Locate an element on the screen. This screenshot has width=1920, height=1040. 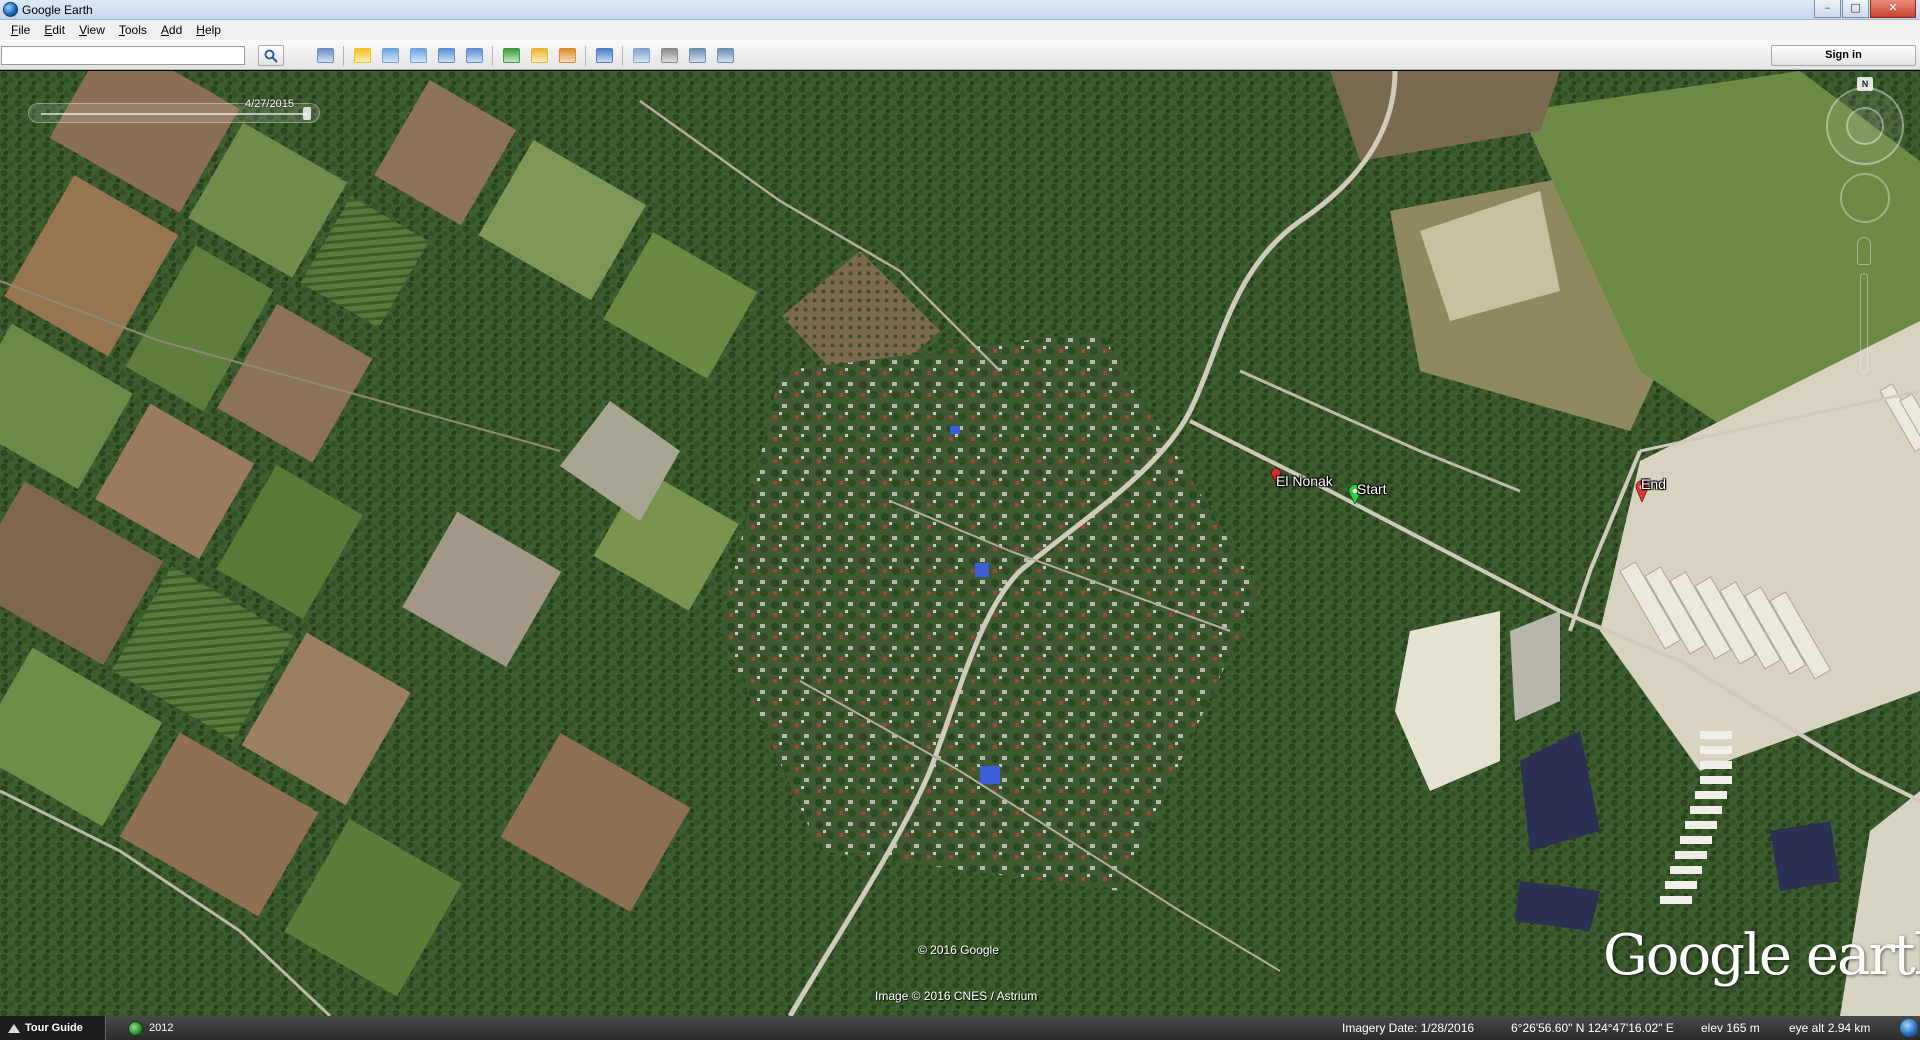
save-image-icon is located at coordinates (697, 55).